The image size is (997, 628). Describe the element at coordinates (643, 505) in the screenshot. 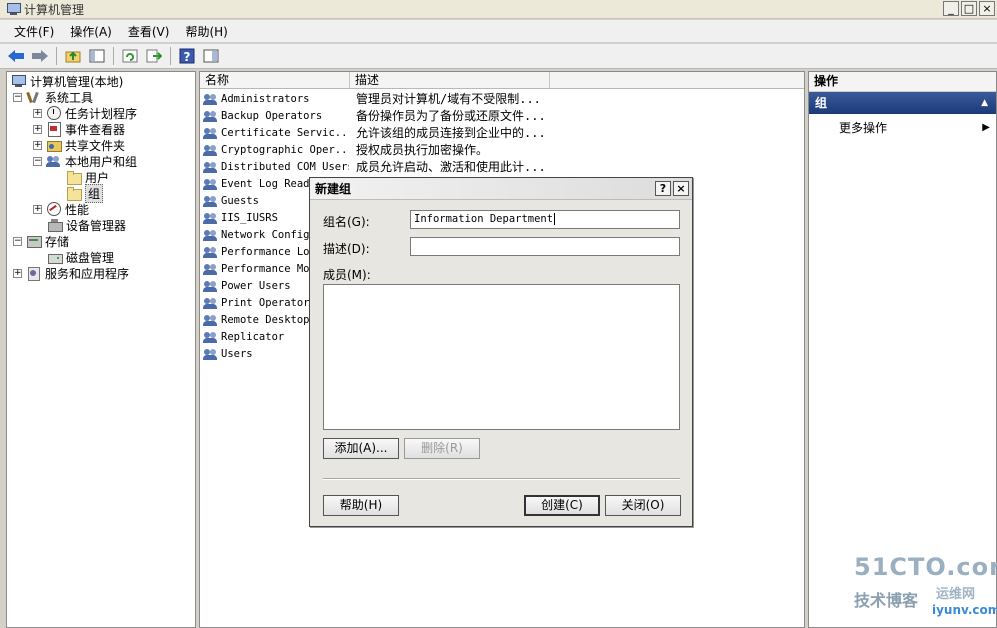

I see `close-dialog-button: 关闭(O)` at that location.